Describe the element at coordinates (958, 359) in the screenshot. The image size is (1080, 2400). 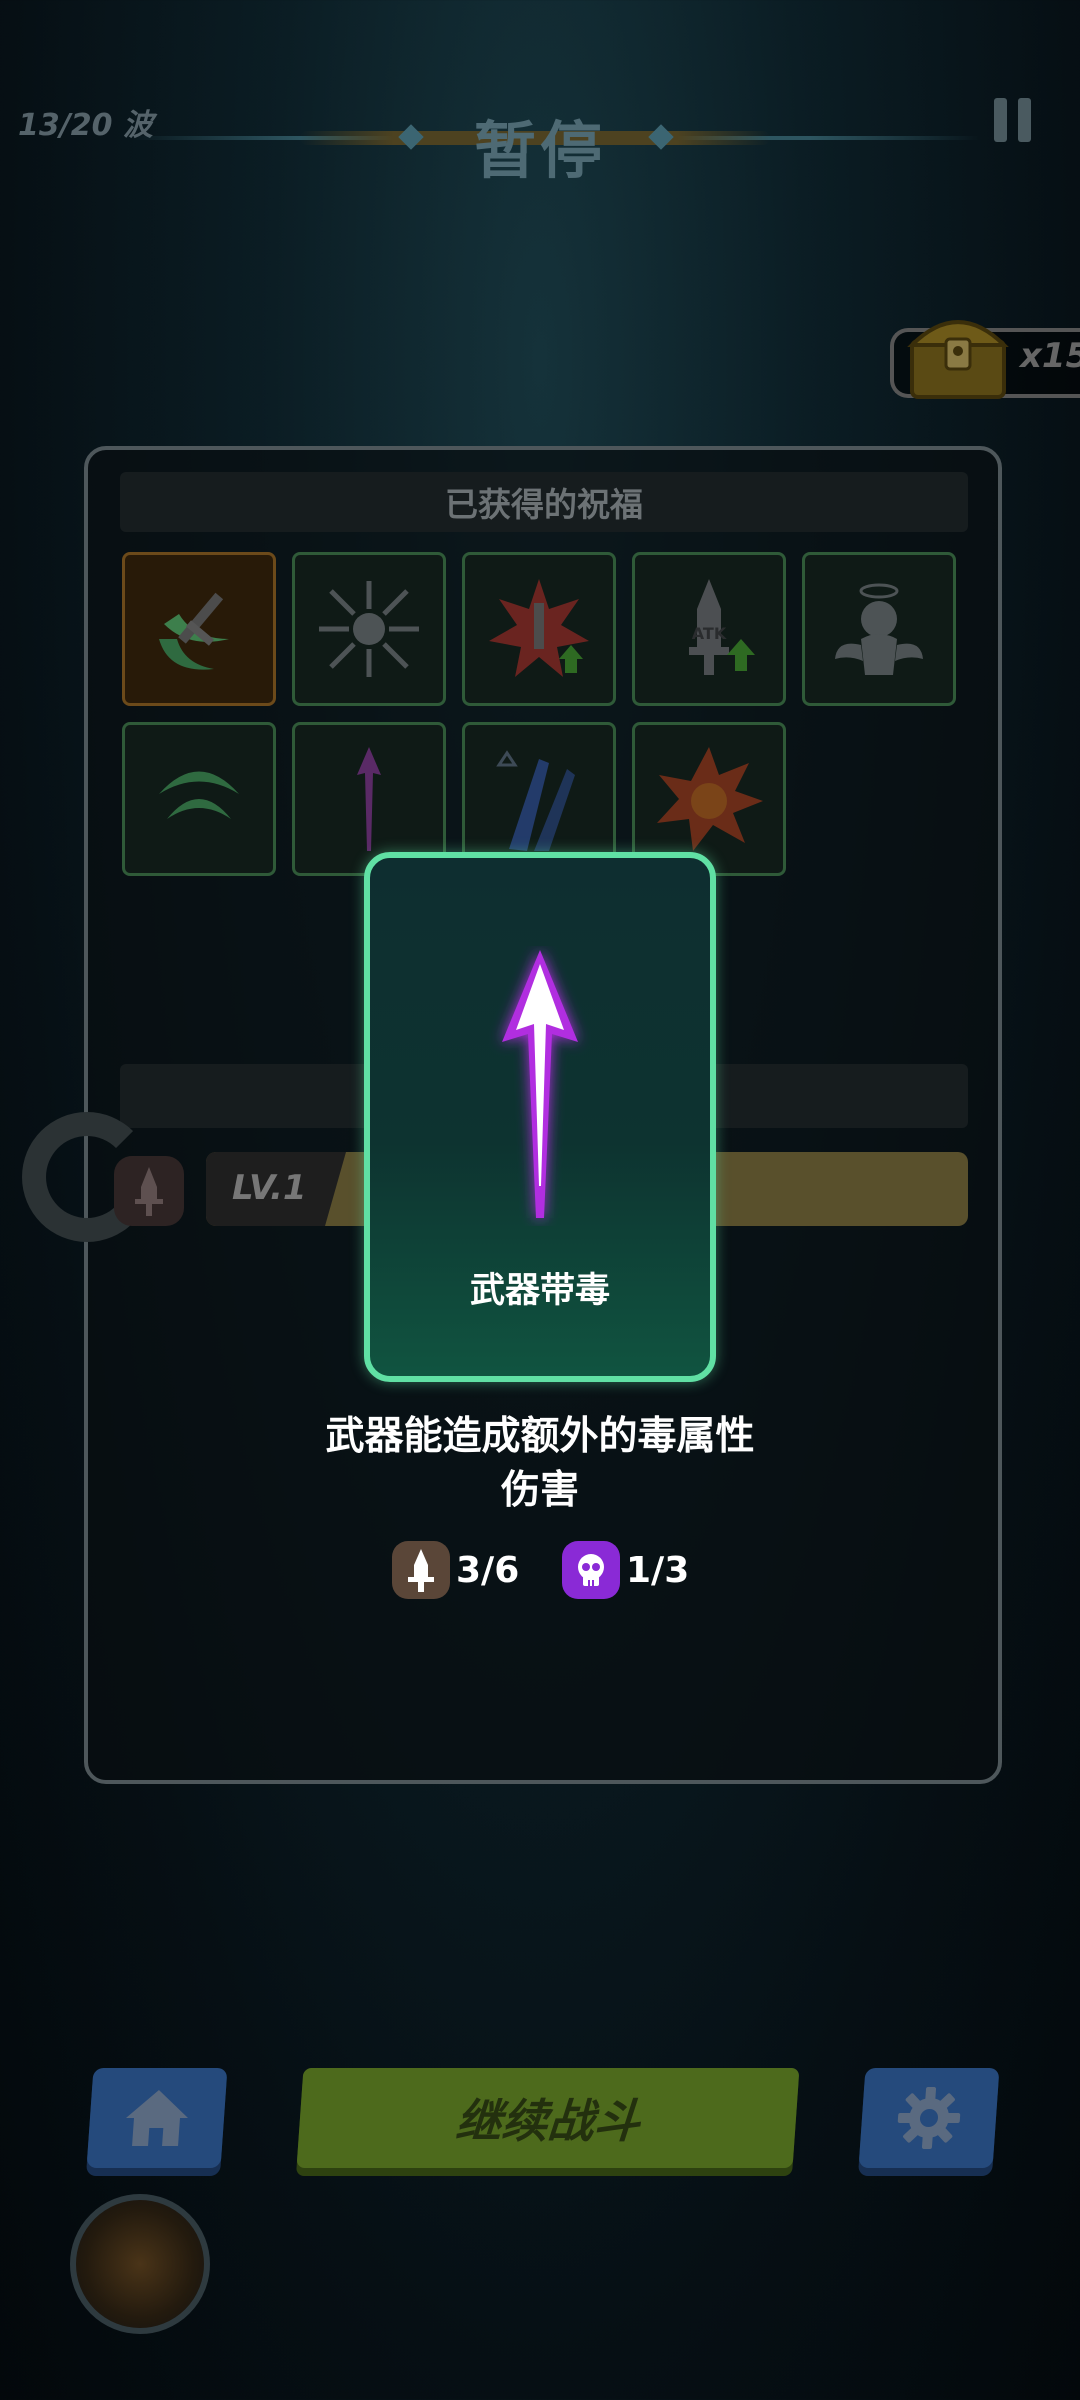
I see `treasure-chest-icon` at that location.